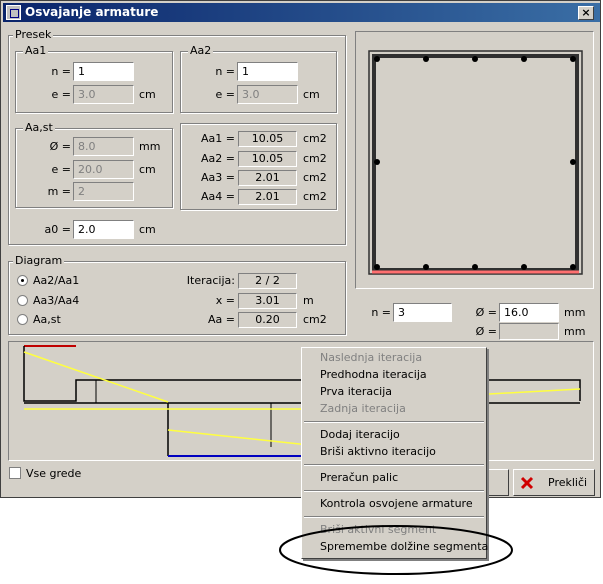 This screenshot has width=603, height=584. I want to click on vse-grede-label: Vse grede, so click(53, 473).